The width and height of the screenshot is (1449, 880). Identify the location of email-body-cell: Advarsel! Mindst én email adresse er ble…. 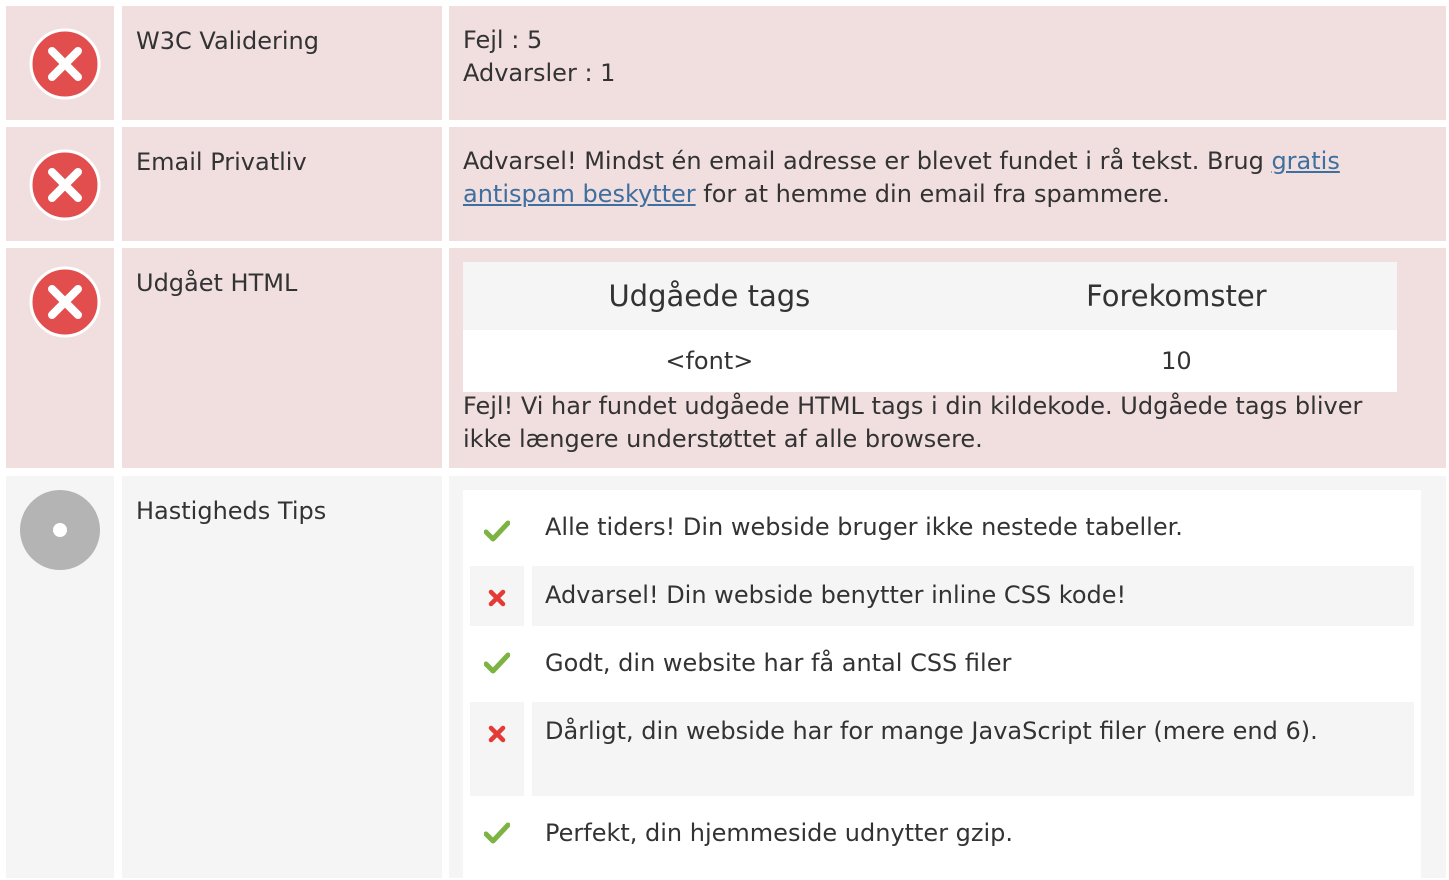
(947, 184).